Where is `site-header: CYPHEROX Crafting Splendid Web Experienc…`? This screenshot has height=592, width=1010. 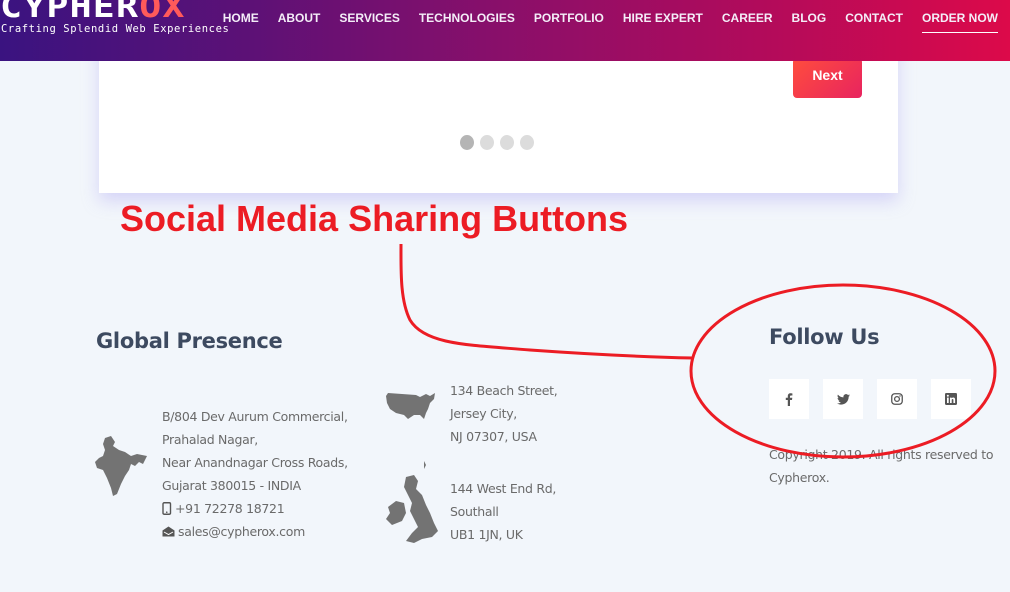
site-header: CYPHEROX Crafting Splendid Web Experienc… is located at coordinates (505, 30).